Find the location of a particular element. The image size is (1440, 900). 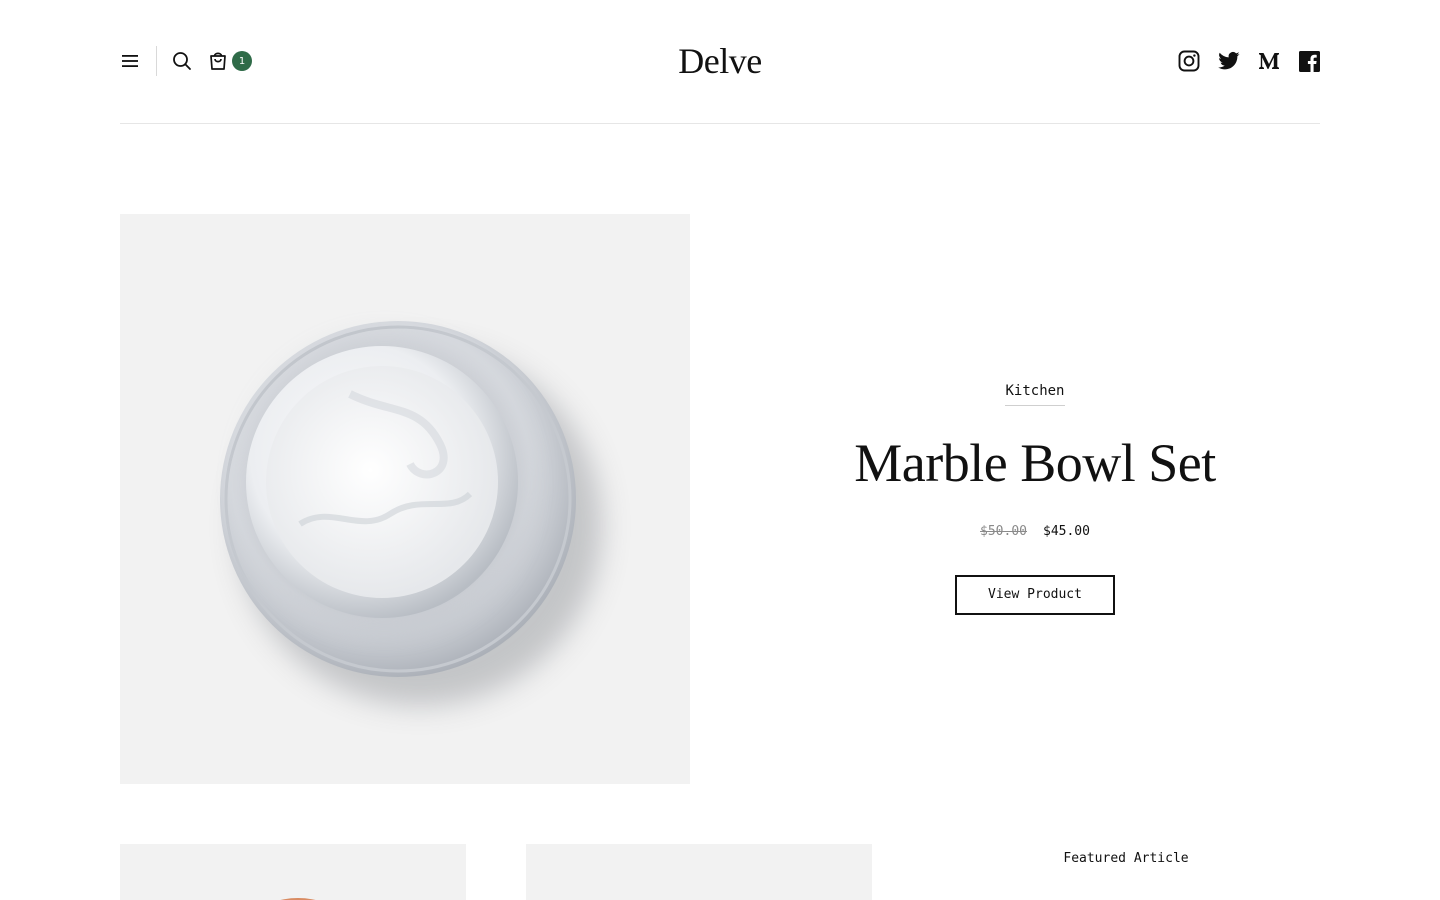

hamburger-menu-icon is located at coordinates (130, 61).